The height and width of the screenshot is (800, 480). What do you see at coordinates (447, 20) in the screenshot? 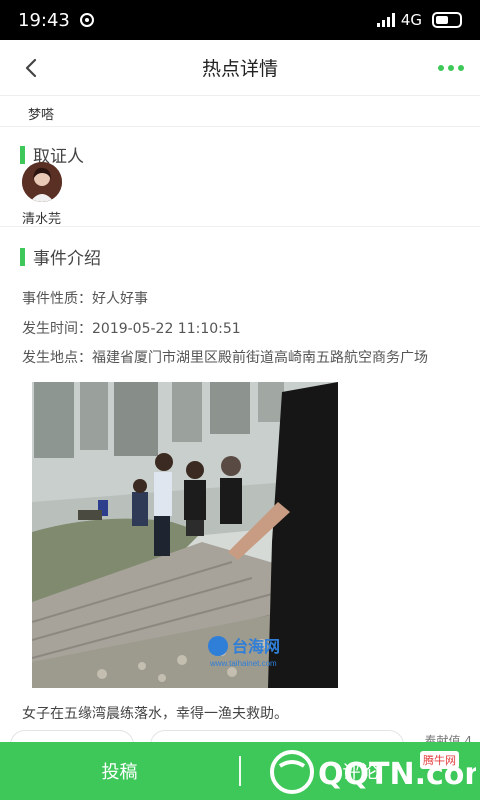
I see `battery-icon` at bounding box center [447, 20].